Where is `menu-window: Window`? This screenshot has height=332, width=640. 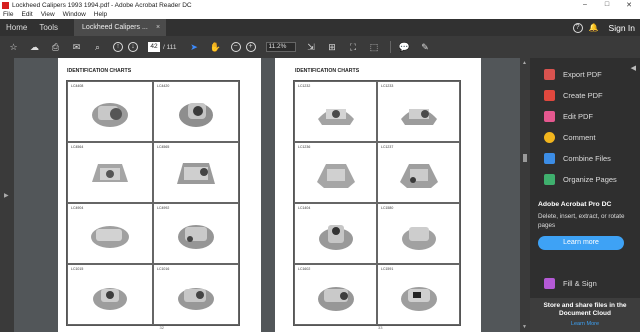
menu-window: Window is located at coordinates (74, 14).